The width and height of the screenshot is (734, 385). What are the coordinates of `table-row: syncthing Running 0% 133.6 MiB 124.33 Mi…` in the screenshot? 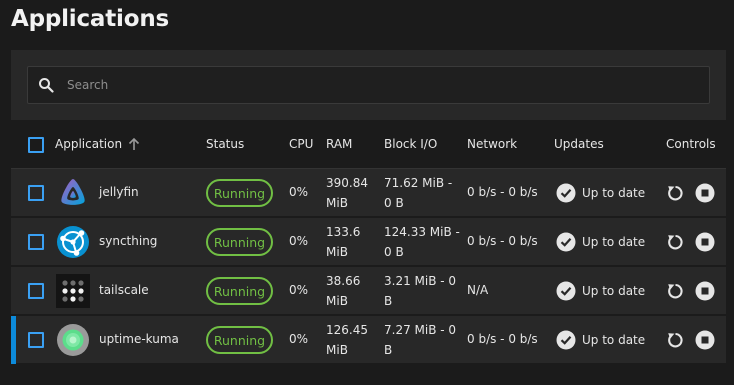 It's located at (368, 242).